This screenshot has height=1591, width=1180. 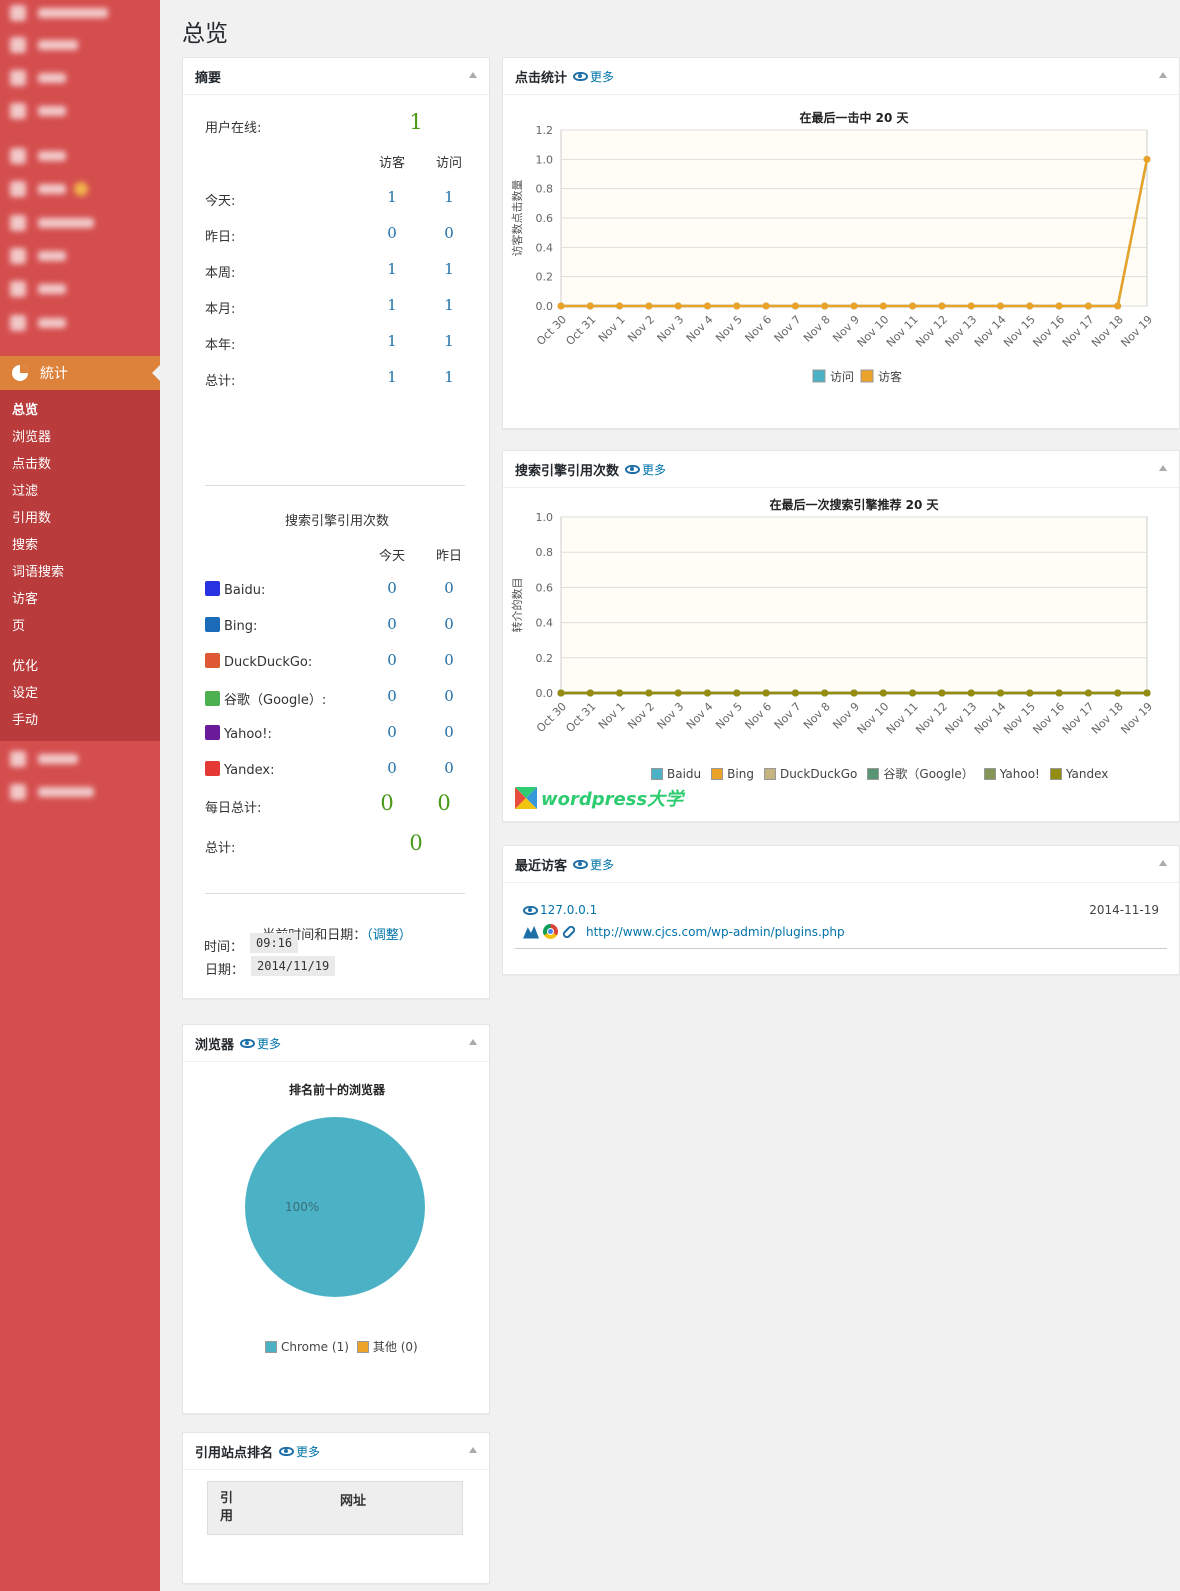 What do you see at coordinates (80, 373) in the screenshot?
I see `menu-statistics: 統计` at bounding box center [80, 373].